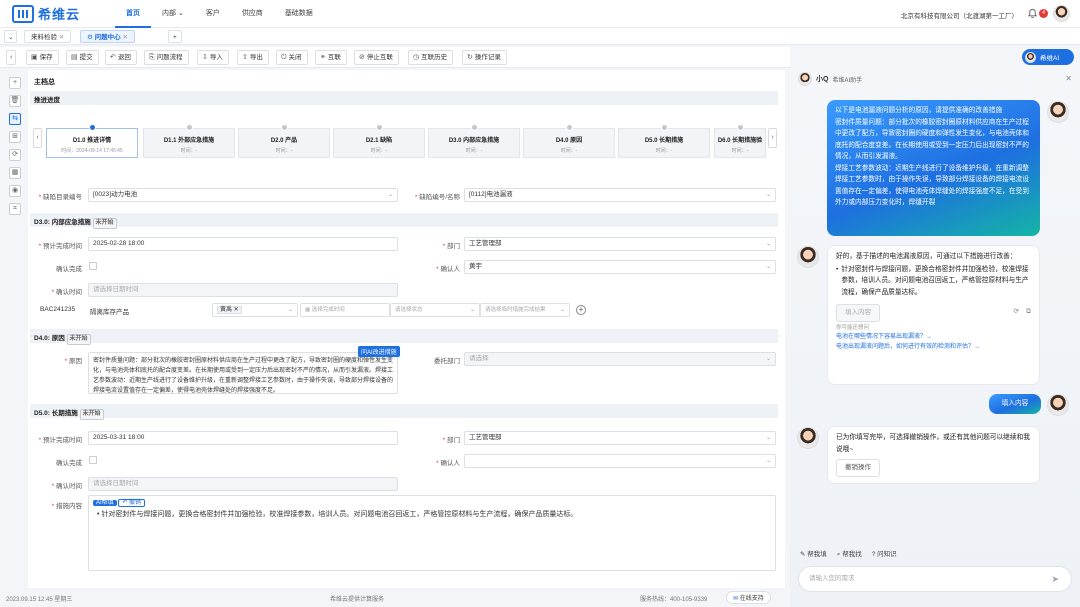  I want to click on step-3: D2.0 产品 时间：-, so click(284, 141).